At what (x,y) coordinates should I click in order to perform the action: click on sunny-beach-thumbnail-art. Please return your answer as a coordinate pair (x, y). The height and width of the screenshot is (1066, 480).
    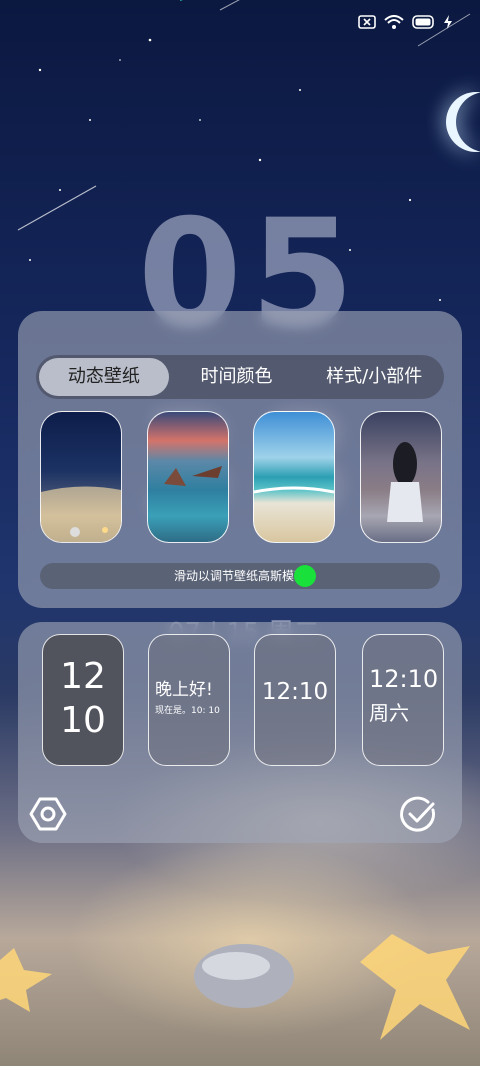
    Looking at the image, I should click on (294, 490).